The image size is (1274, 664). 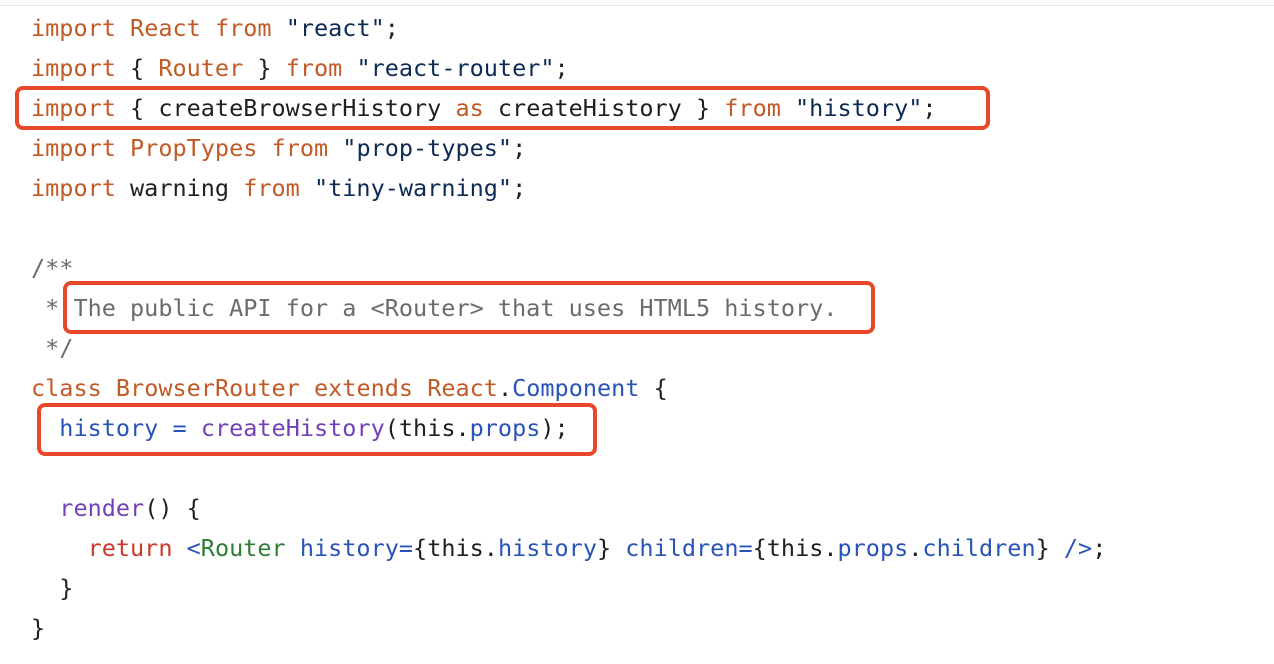 What do you see at coordinates (568, 268) in the screenshot?
I see `code-line: /**` at bounding box center [568, 268].